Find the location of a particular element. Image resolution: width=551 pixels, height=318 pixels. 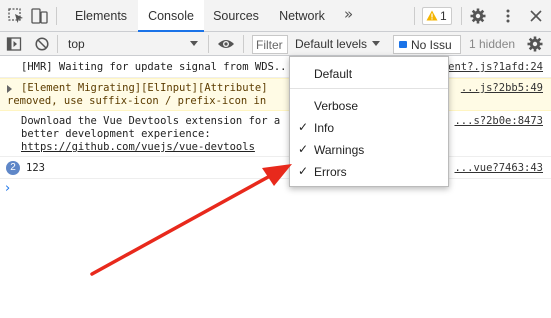

message-text: [Element Migrating][ElInput][Attribute] is located at coordinates (144, 88).